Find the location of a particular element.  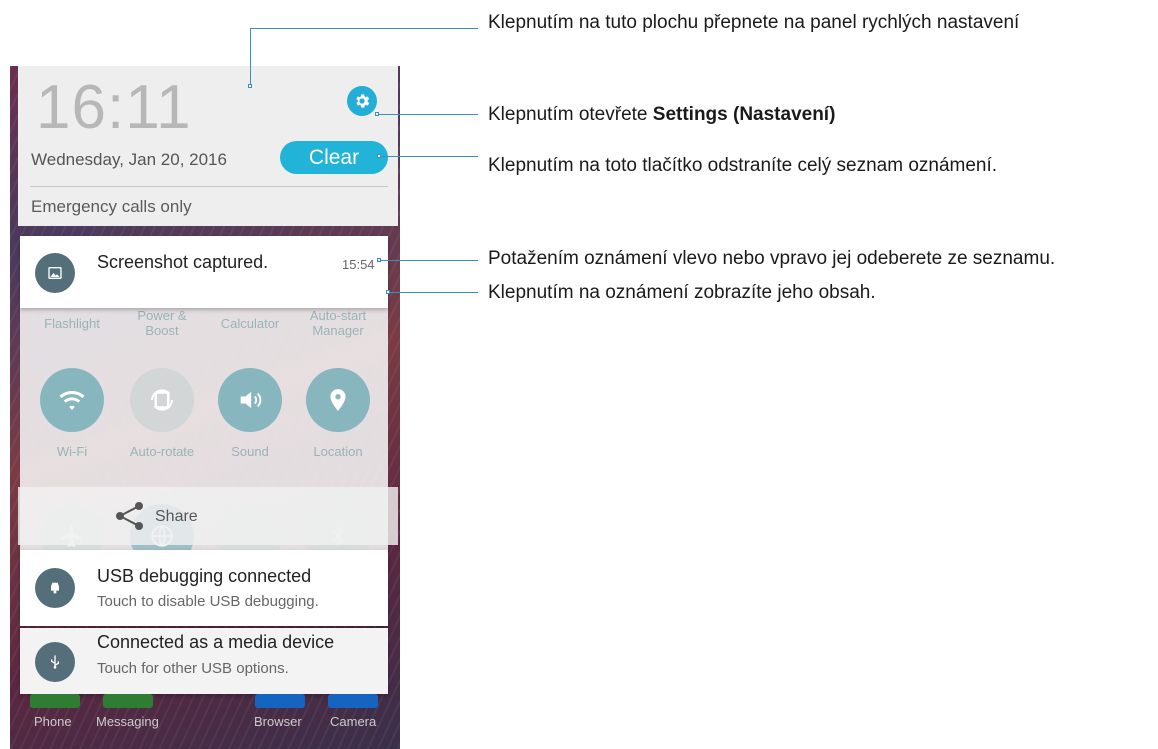

clear-button: Clear is located at coordinates (334, 157).